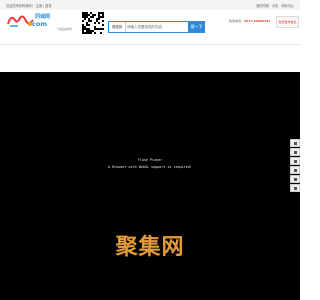 Image resolution: width=320 pixels, height=300 pixels. What do you see at coordinates (257, 21) in the screenshot?
I see `hotline-number: 0577-85850462` at bounding box center [257, 21].